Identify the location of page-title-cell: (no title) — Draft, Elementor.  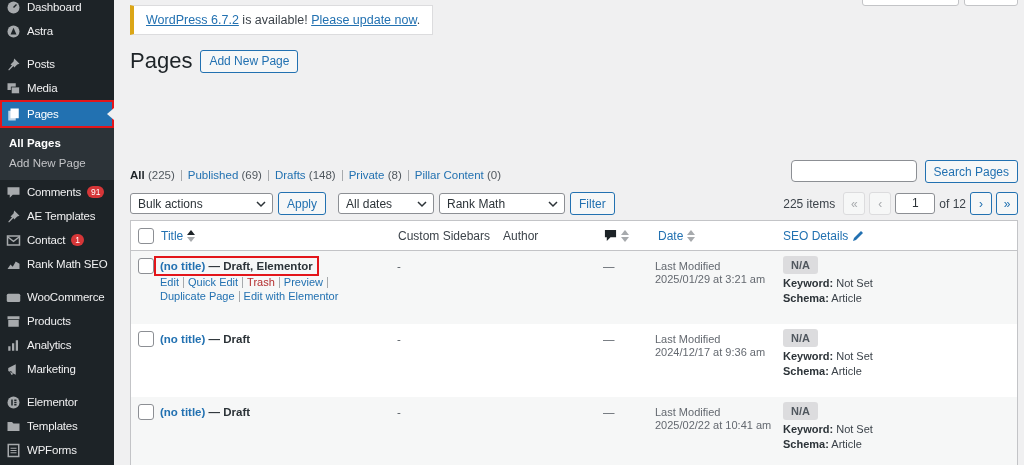
(236, 266).